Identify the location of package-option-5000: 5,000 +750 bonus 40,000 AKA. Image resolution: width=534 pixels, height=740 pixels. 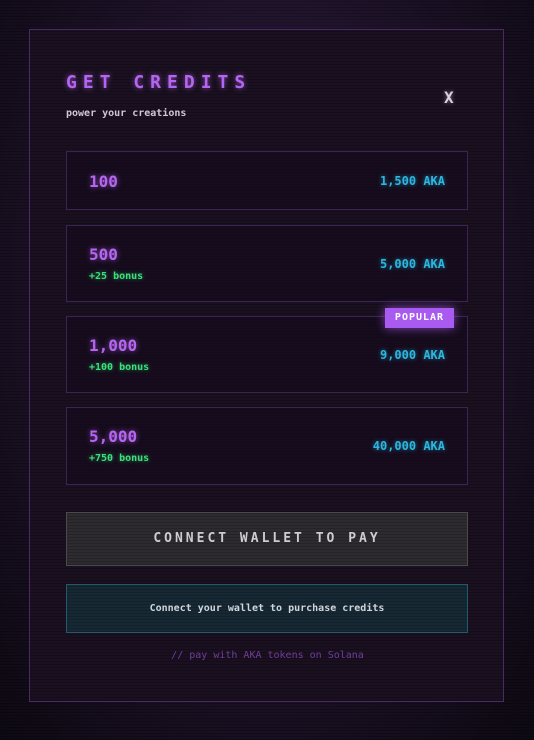
(267, 446).